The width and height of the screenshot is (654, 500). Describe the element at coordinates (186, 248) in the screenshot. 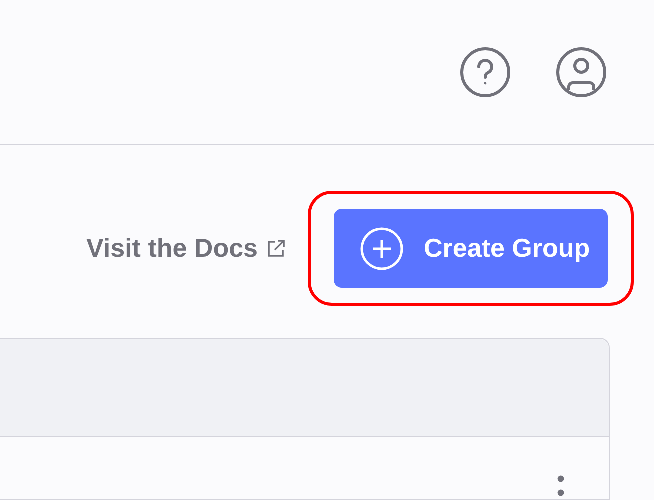

I see `docs-link: Visit the Docs` at that location.